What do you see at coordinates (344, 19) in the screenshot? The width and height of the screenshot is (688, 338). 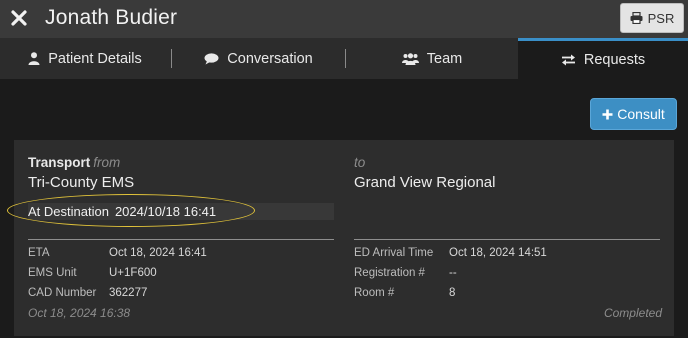 I see `header-bar: Jonath Budier PSR` at bounding box center [344, 19].